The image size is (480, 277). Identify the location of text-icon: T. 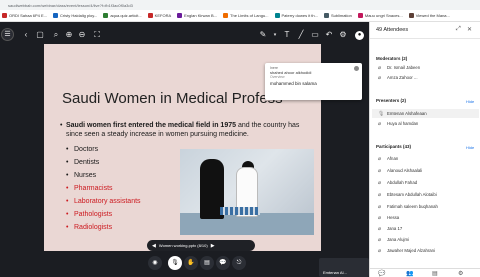
(287, 35).